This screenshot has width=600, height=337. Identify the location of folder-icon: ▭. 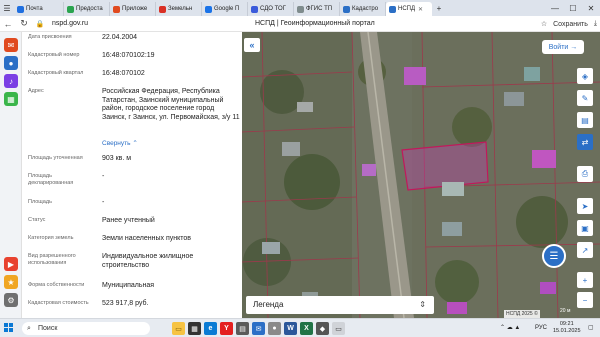
(338, 328).